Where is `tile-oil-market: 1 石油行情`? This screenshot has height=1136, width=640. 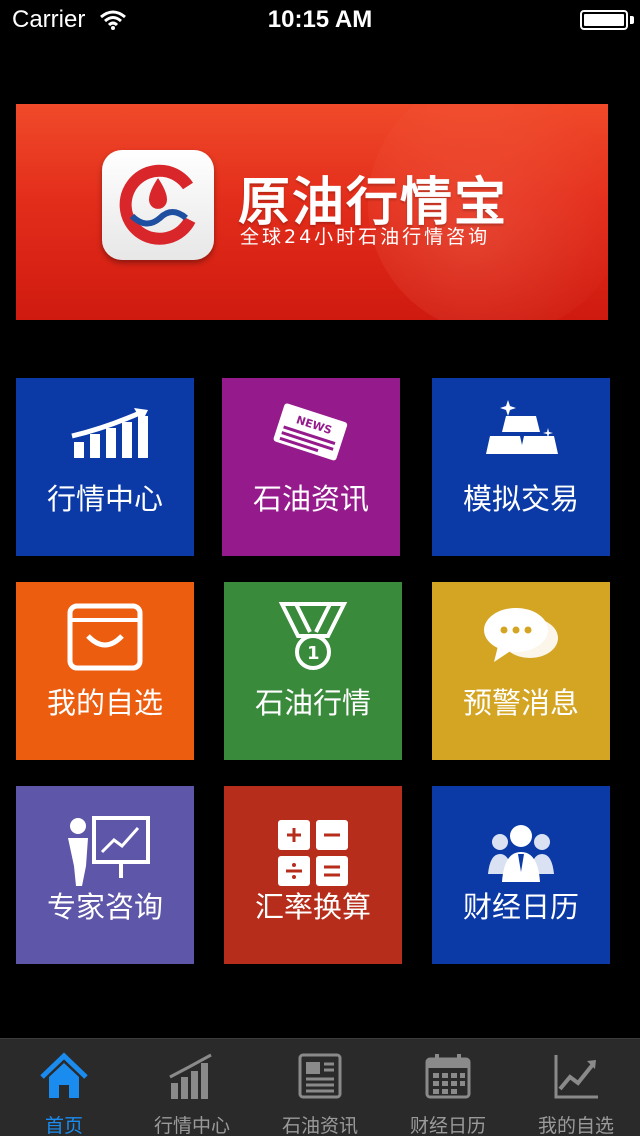
tile-oil-market: 1 石油行情 is located at coordinates (313, 671).